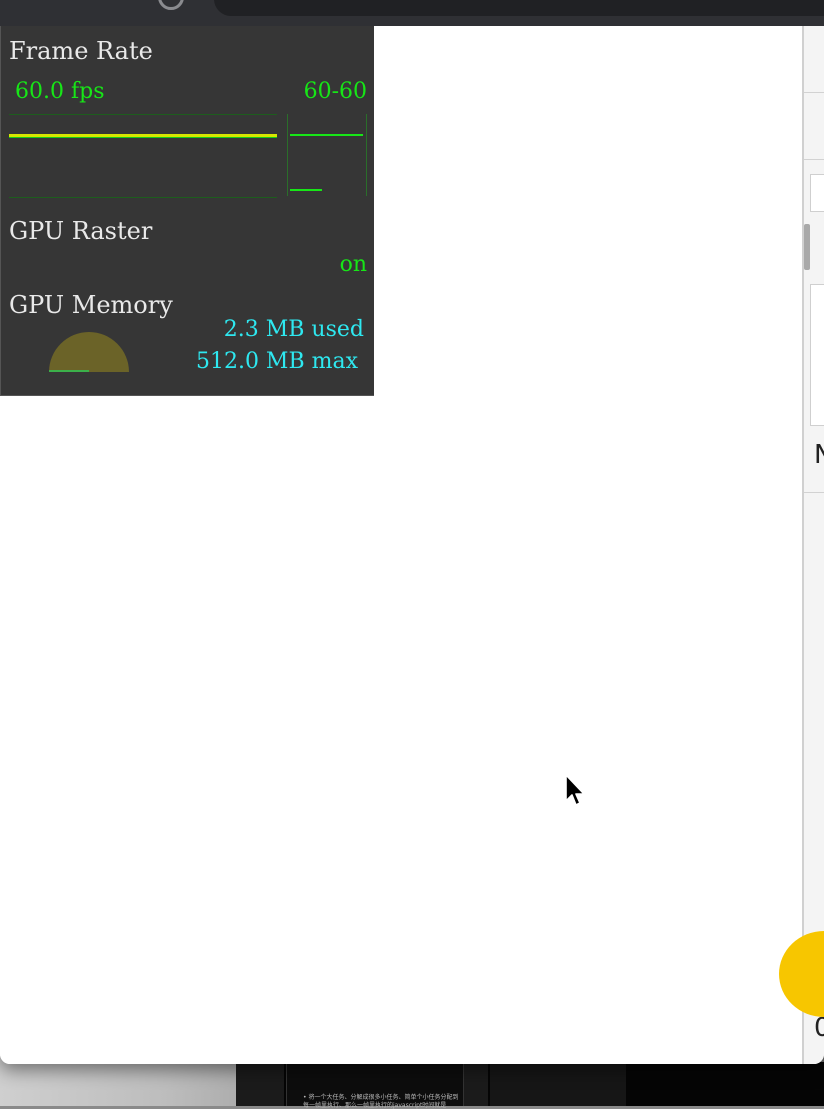 Image resolution: width=824 pixels, height=1109 pixels. What do you see at coordinates (813, 545) in the screenshot?
I see `right-side-panel: N 0` at bounding box center [813, 545].